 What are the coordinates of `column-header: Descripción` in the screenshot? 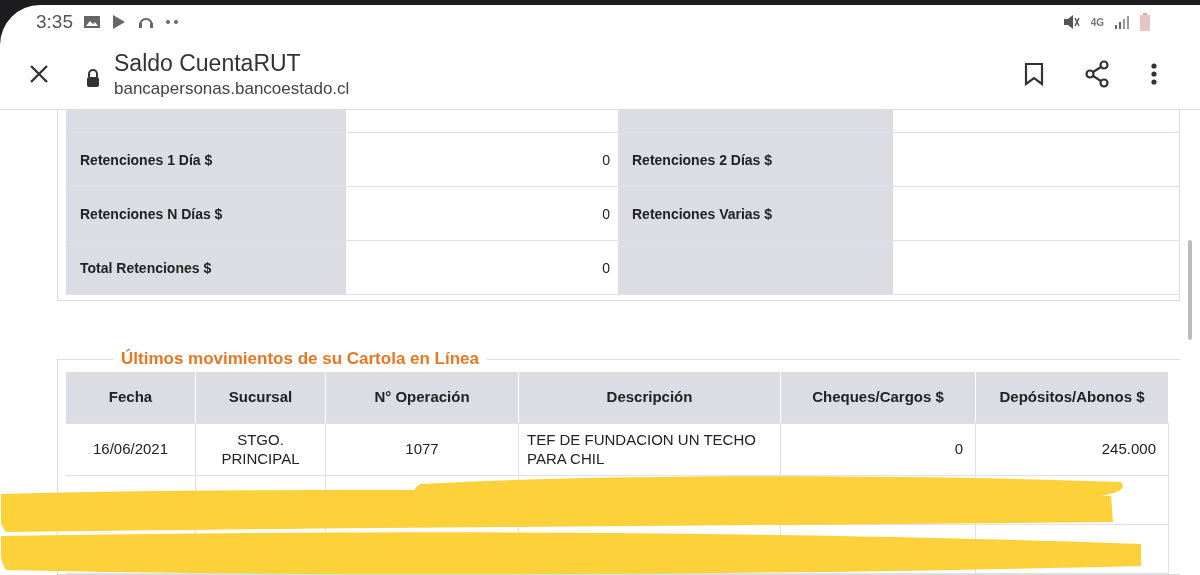 It's located at (650, 397).